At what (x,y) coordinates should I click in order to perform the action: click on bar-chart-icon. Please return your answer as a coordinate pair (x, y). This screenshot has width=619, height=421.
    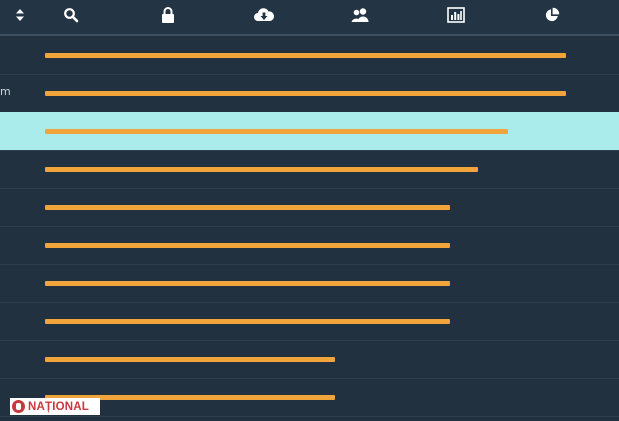
    Looking at the image, I should click on (456, 15).